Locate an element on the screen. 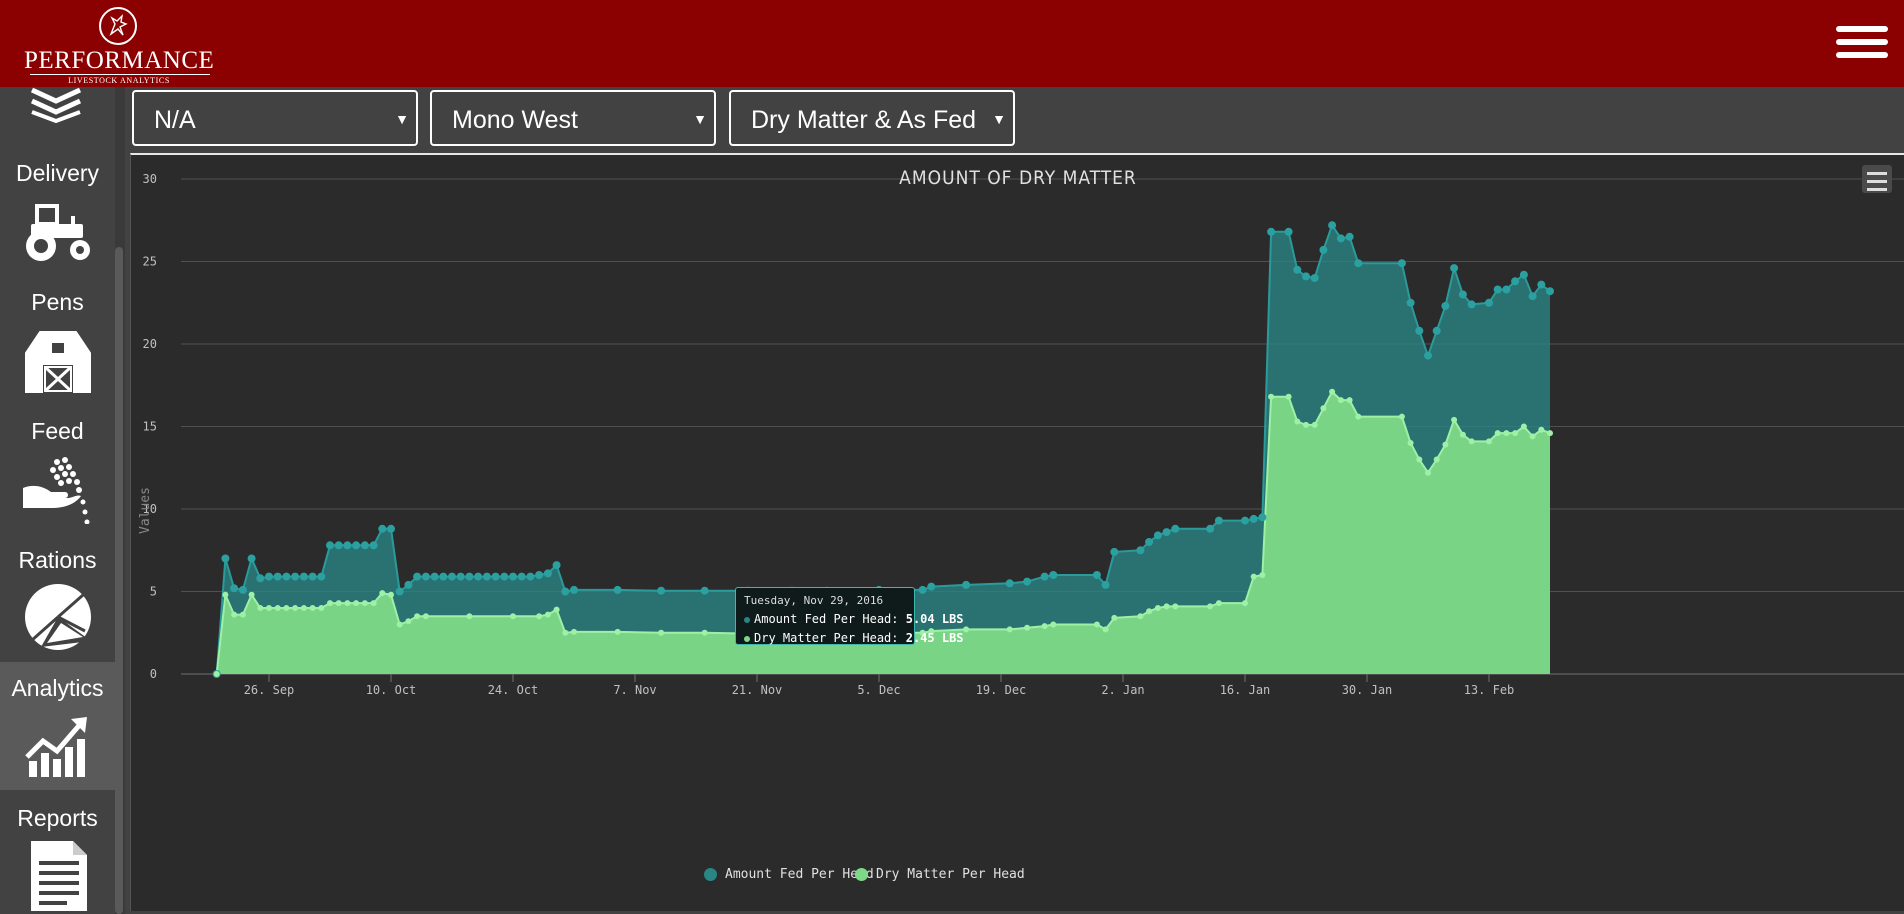 The height and width of the screenshot is (914, 1904). x-tick-label: 24. Oct is located at coordinates (513, 690).